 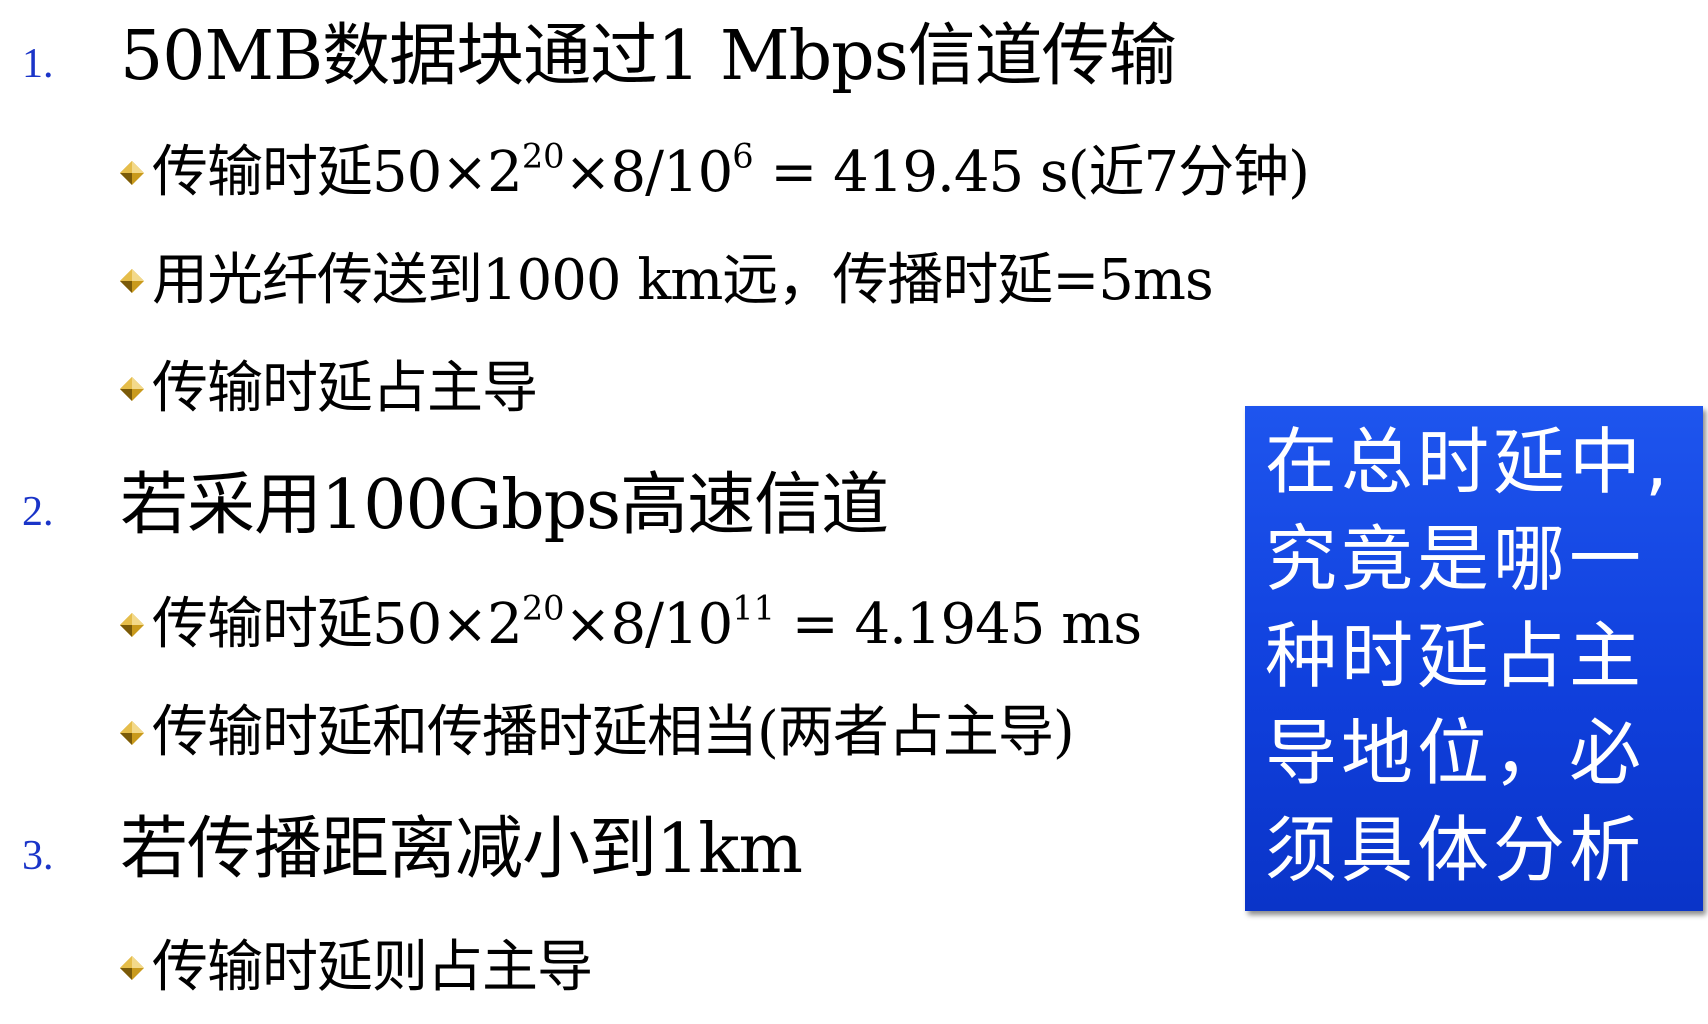 What do you see at coordinates (1468, 462) in the screenshot?
I see `callout-line-1: 在总时延中,` at bounding box center [1468, 462].